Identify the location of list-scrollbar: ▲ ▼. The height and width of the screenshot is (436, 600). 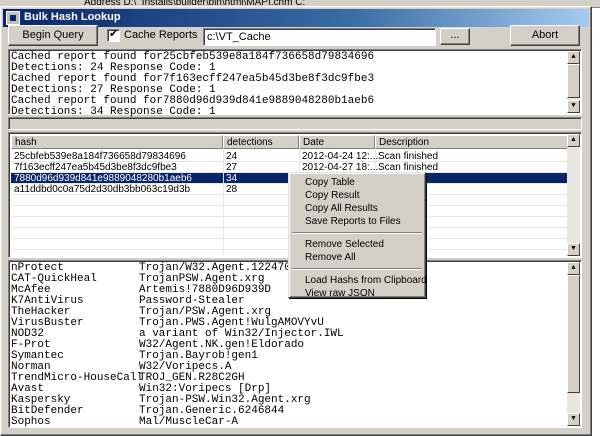
(573, 195).